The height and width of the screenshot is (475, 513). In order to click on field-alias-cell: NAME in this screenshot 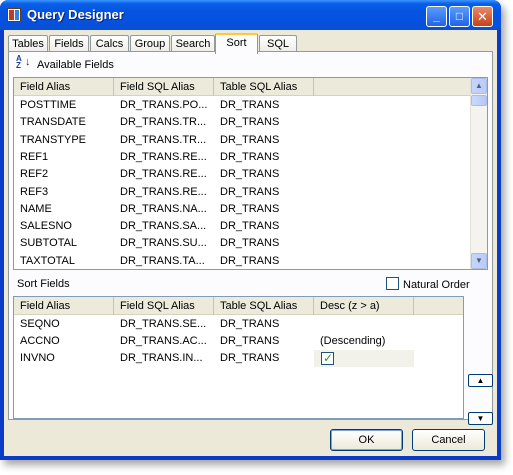, I will do `click(36, 208)`.